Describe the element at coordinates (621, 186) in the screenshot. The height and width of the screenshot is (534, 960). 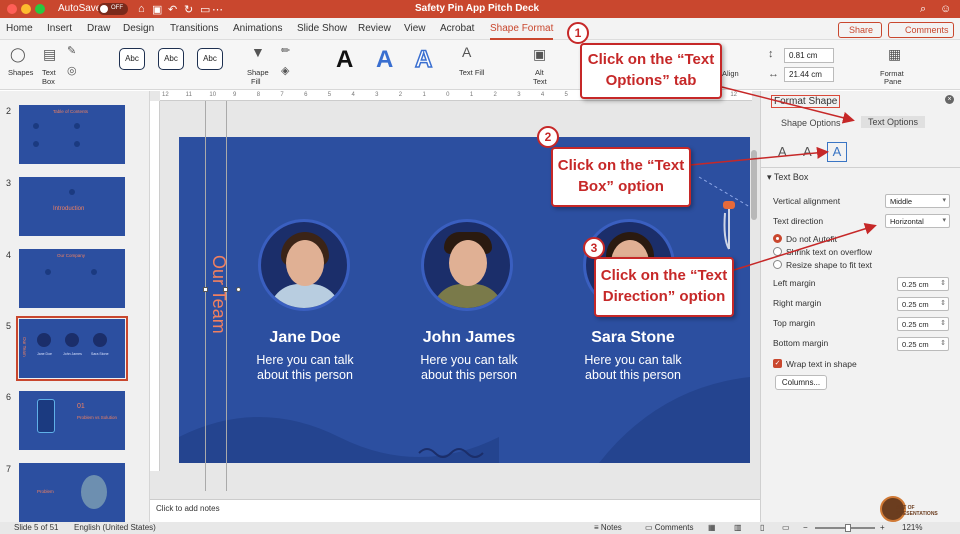
I see `callout-line: Box” option` at that location.